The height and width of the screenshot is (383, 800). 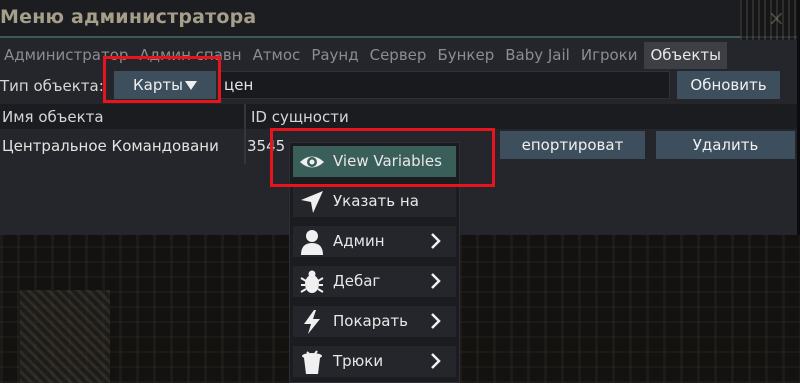 What do you see at coordinates (277, 55) in the screenshot?
I see `tab-atmos: Атмос` at bounding box center [277, 55].